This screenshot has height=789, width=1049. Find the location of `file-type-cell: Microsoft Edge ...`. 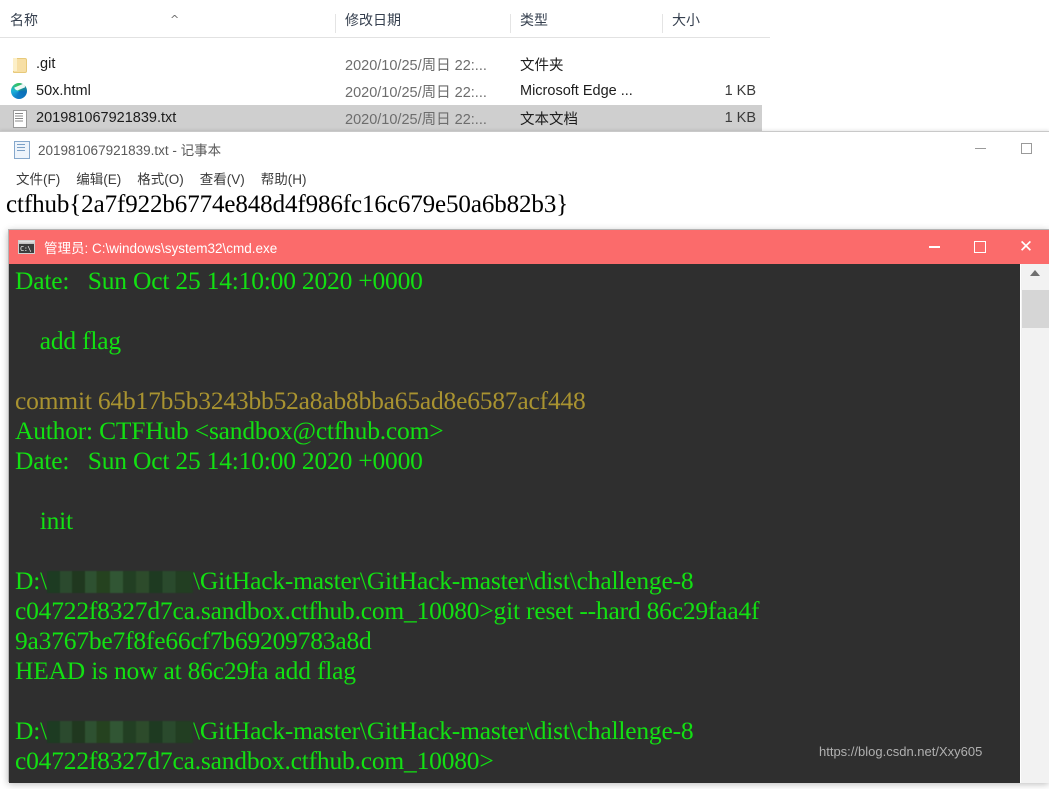

file-type-cell: Microsoft Edge ... is located at coordinates (576, 91).